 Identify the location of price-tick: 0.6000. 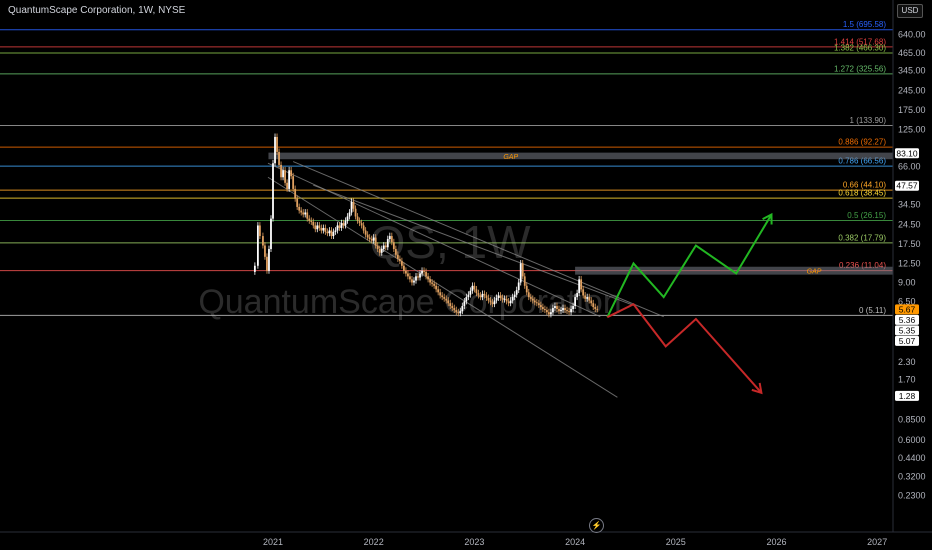
(912, 440).